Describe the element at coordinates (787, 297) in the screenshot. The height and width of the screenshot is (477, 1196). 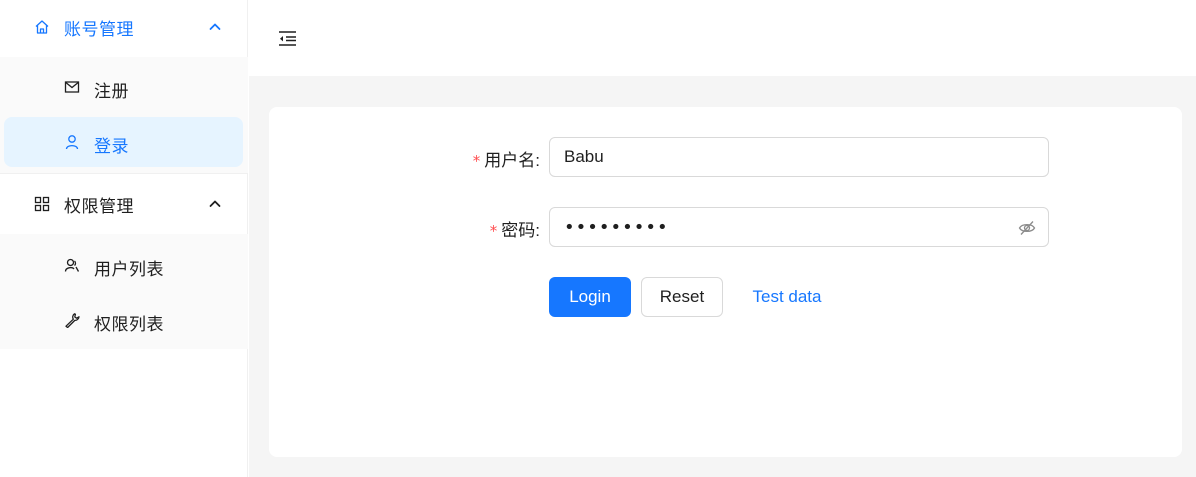
I see `test-data-button: Test data` at that location.